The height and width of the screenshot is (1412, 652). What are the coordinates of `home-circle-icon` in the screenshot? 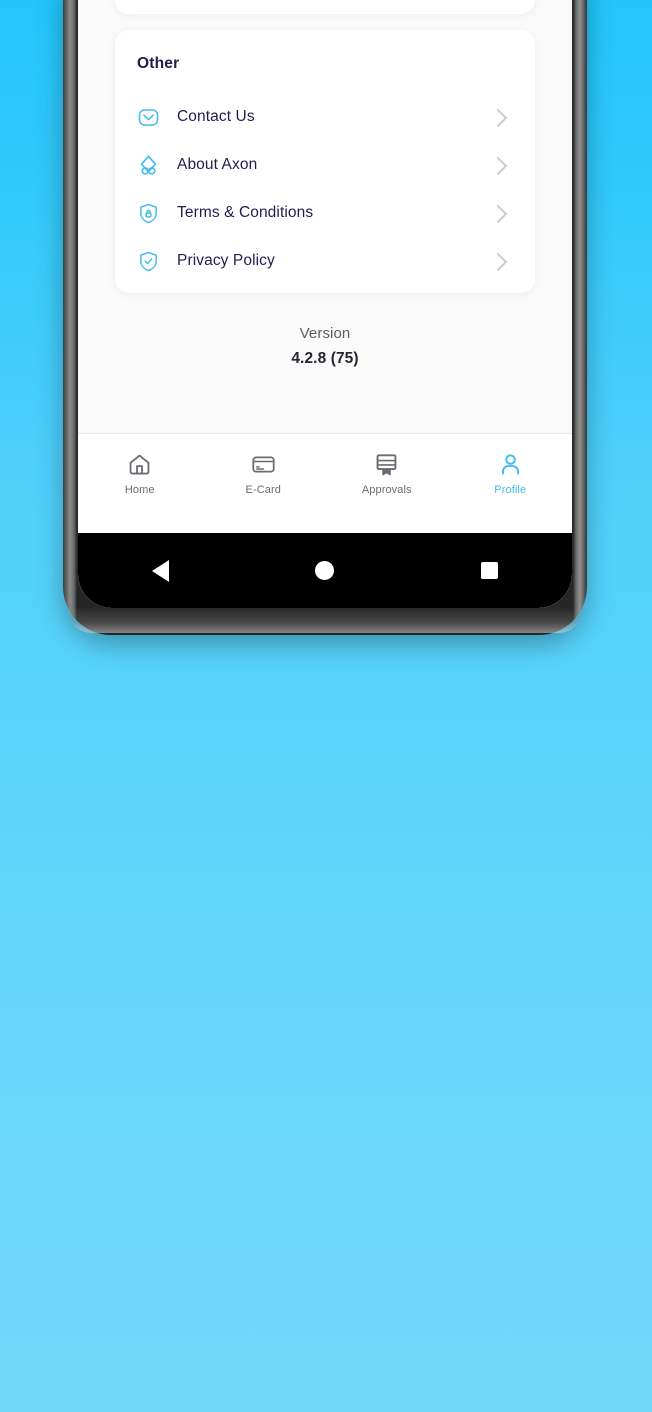 It's located at (325, 571).